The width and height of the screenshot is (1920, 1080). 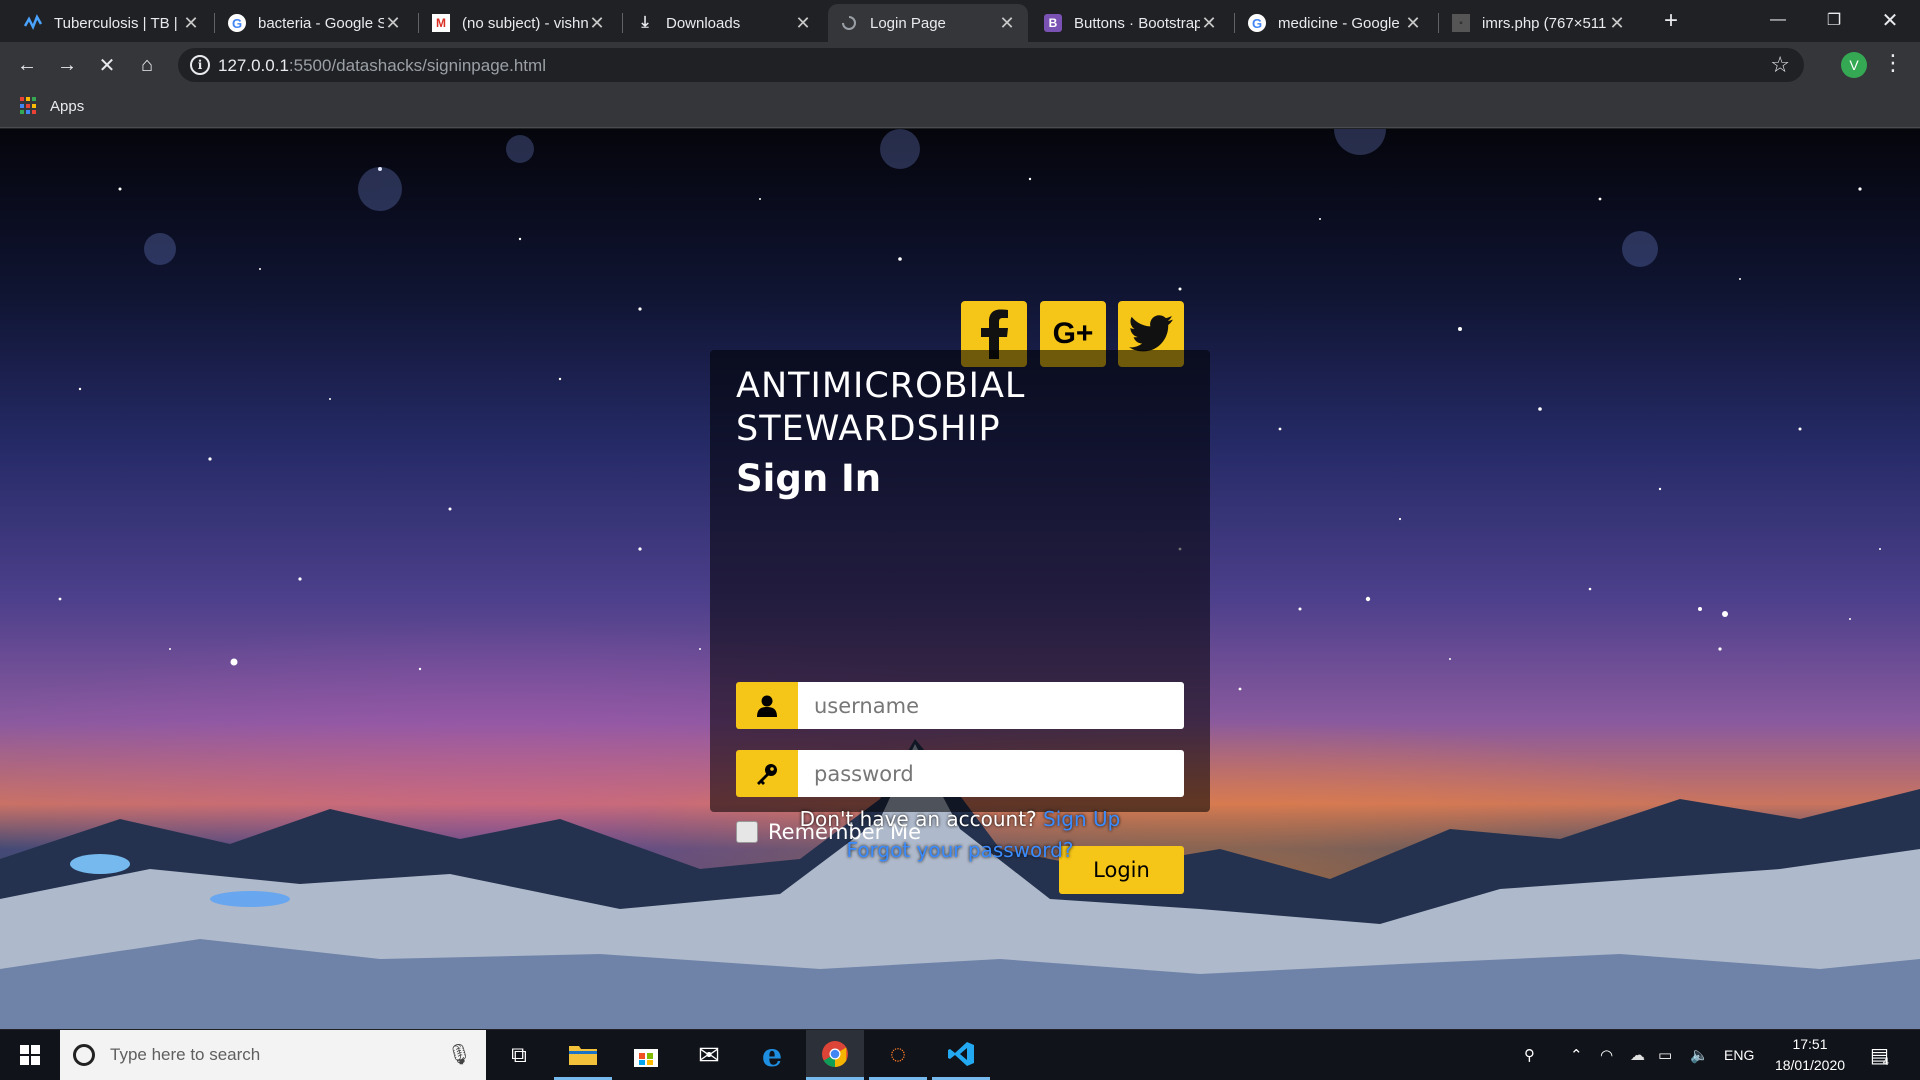 What do you see at coordinates (1699, 1055) in the screenshot?
I see `volume-icon: 🔈` at bounding box center [1699, 1055].